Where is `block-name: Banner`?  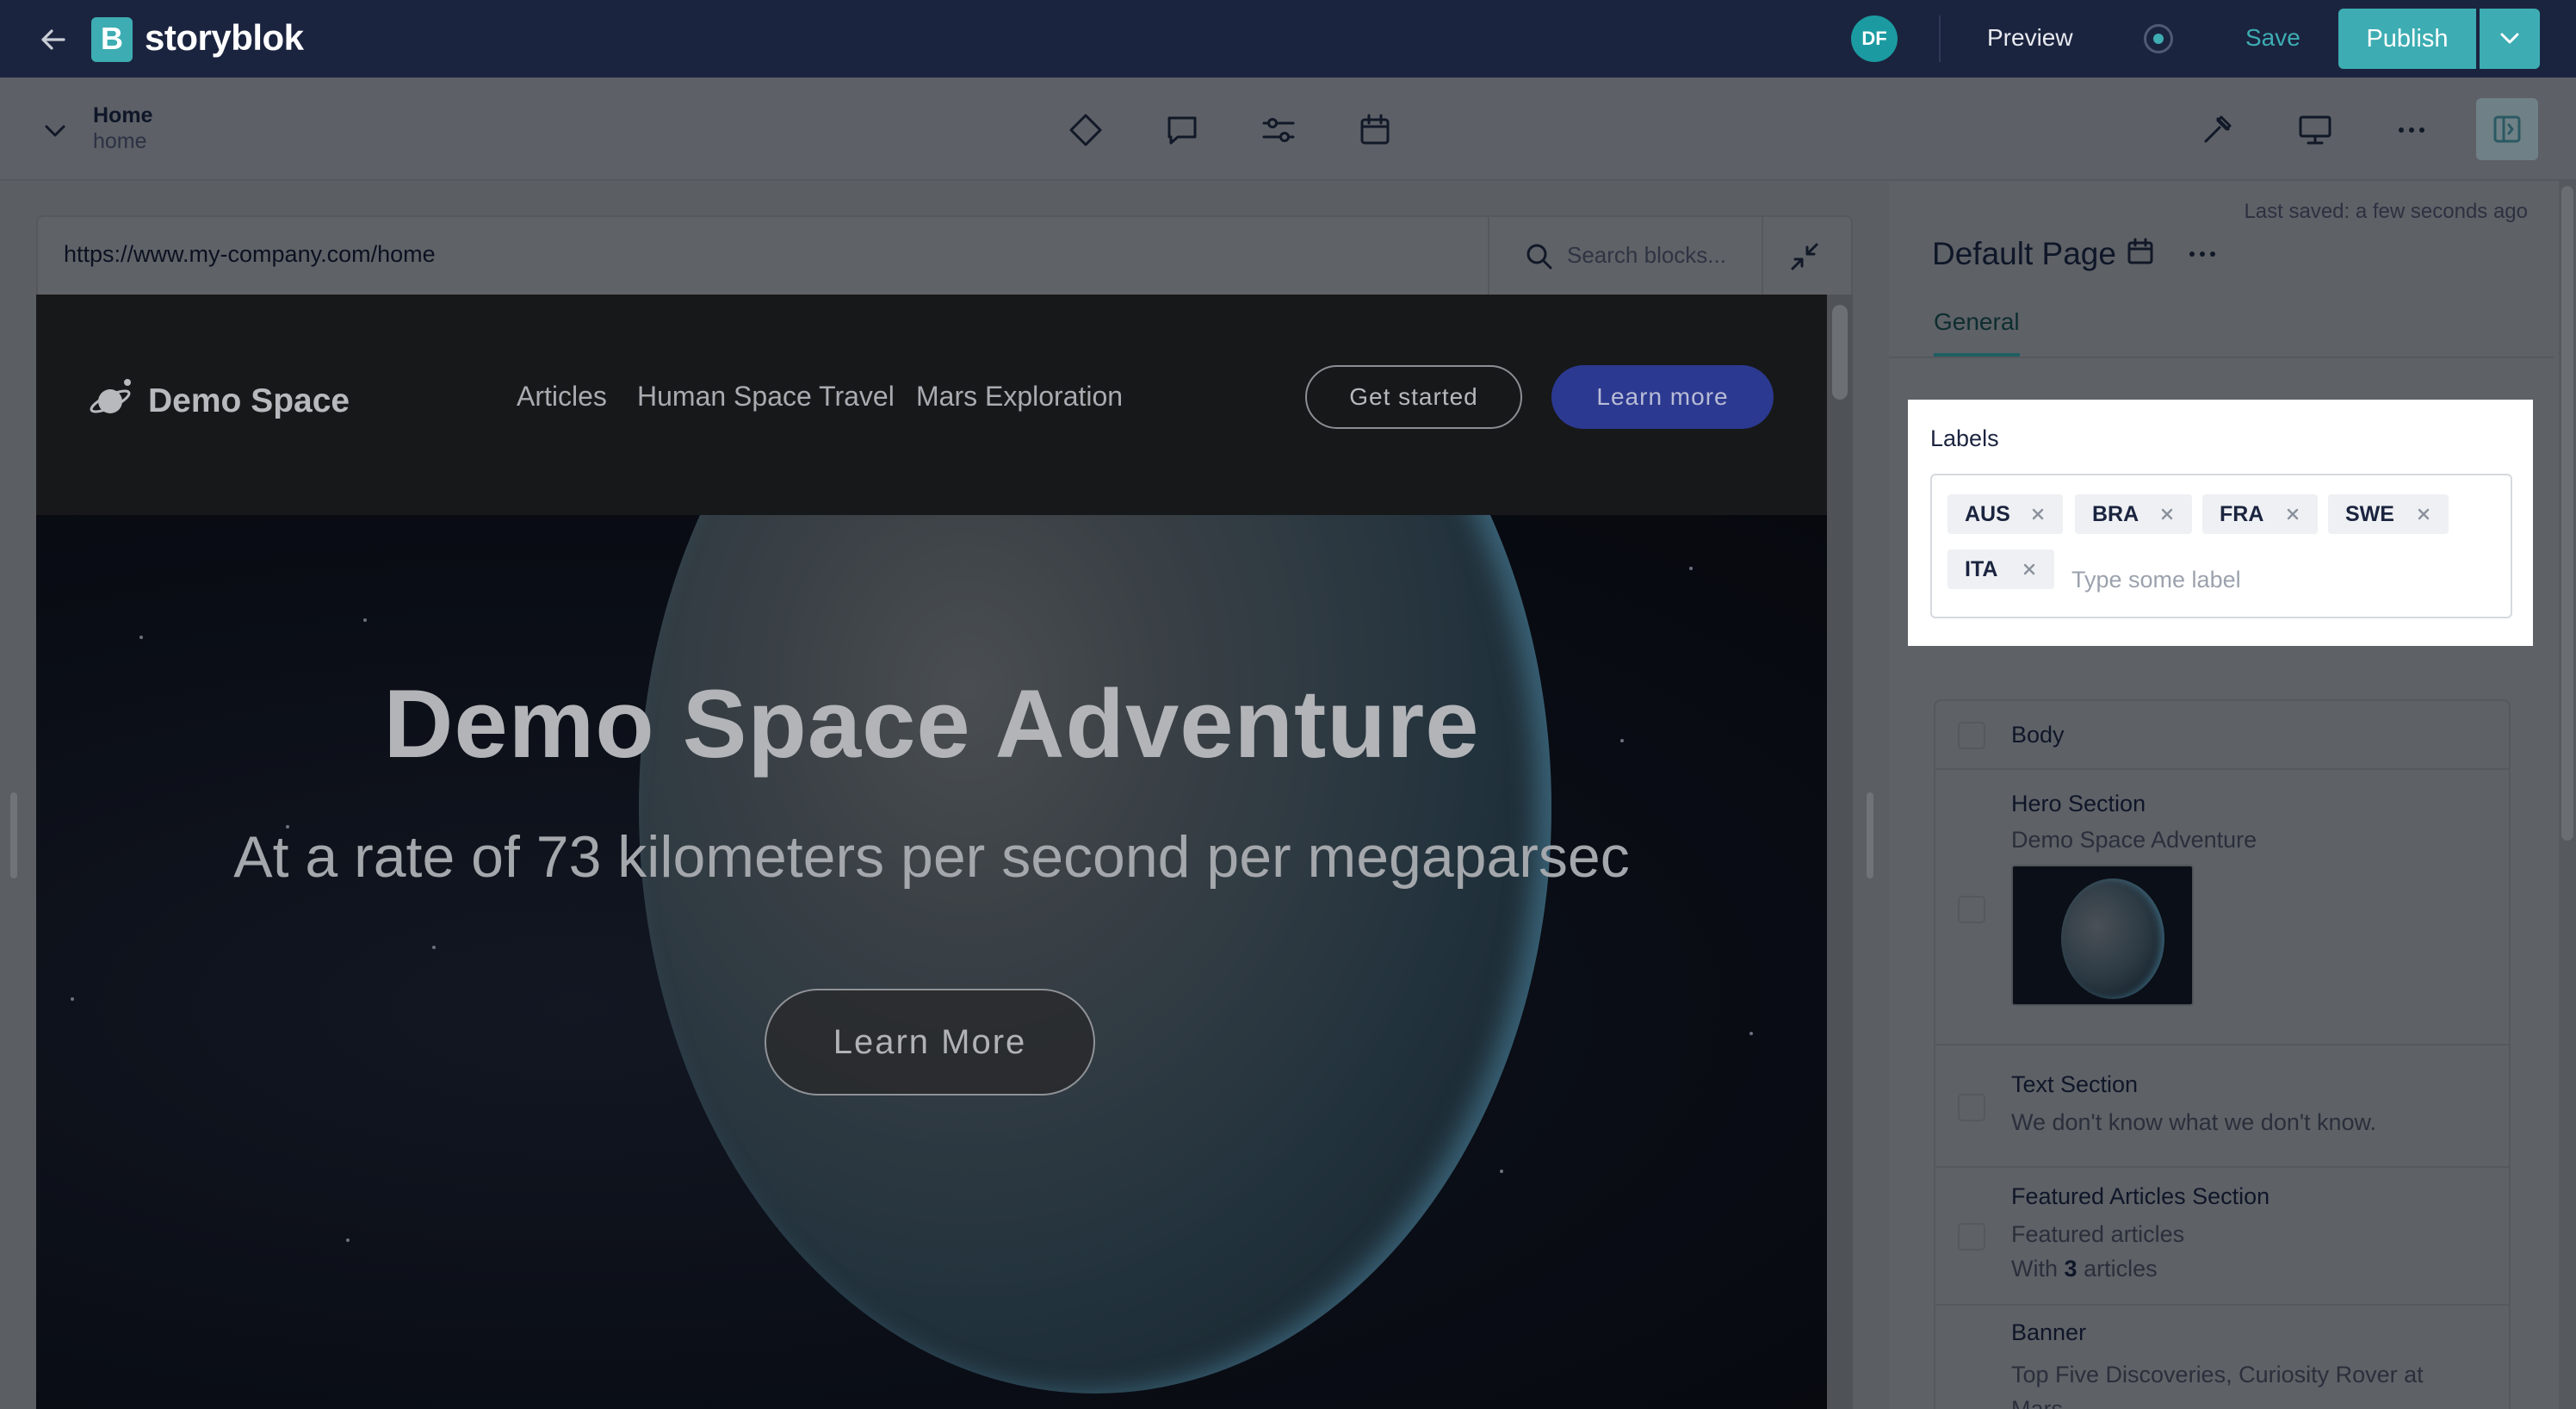 block-name: Banner is located at coordinates (2049, 1332).